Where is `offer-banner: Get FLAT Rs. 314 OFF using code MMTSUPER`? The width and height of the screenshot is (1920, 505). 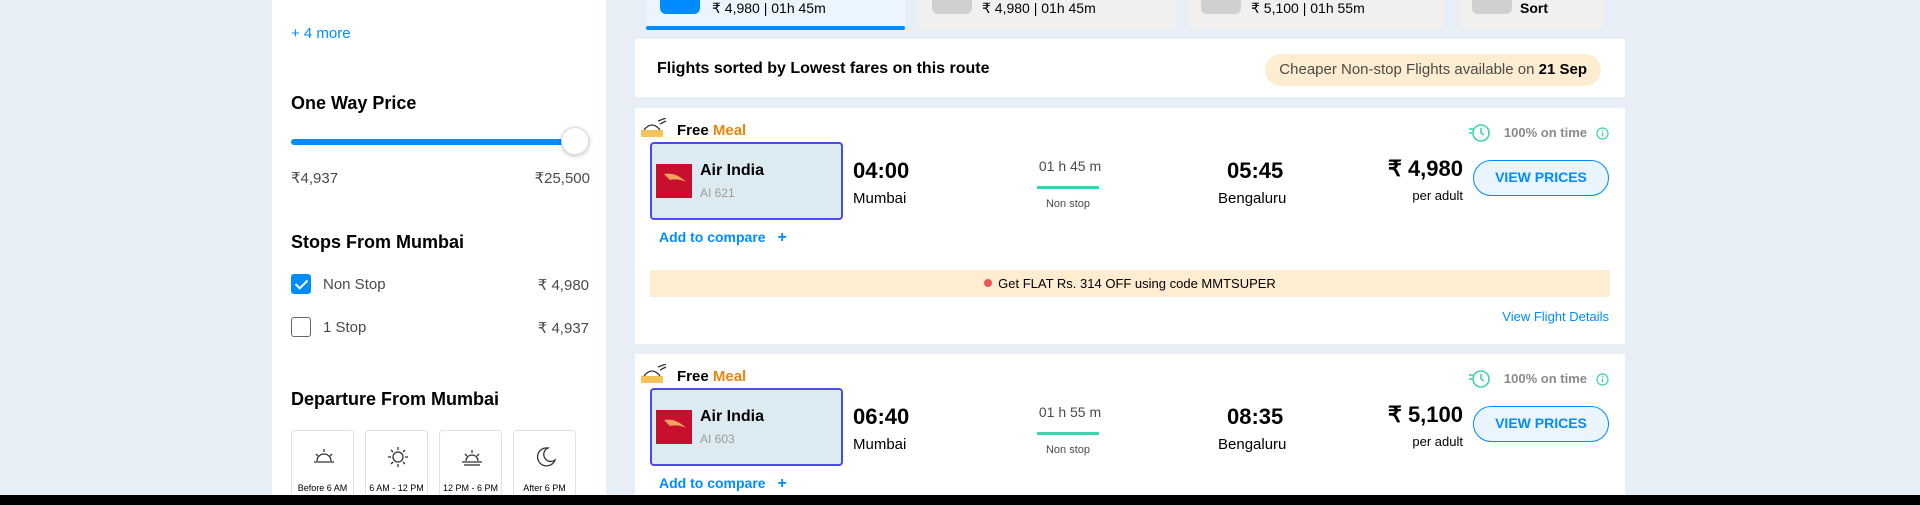 offer-banner: Get FLAT Rs. 314 OFF using code MMTSUPER is located at coordinates (1130, 283).